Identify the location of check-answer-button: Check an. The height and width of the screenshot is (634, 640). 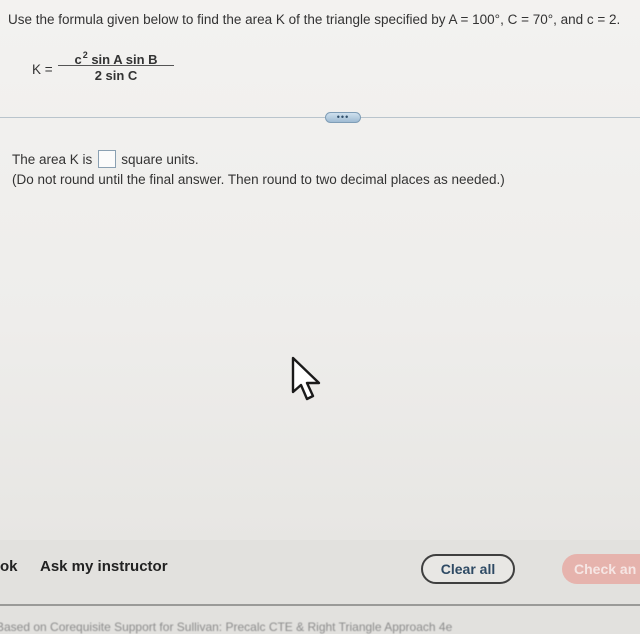
(601, 569).